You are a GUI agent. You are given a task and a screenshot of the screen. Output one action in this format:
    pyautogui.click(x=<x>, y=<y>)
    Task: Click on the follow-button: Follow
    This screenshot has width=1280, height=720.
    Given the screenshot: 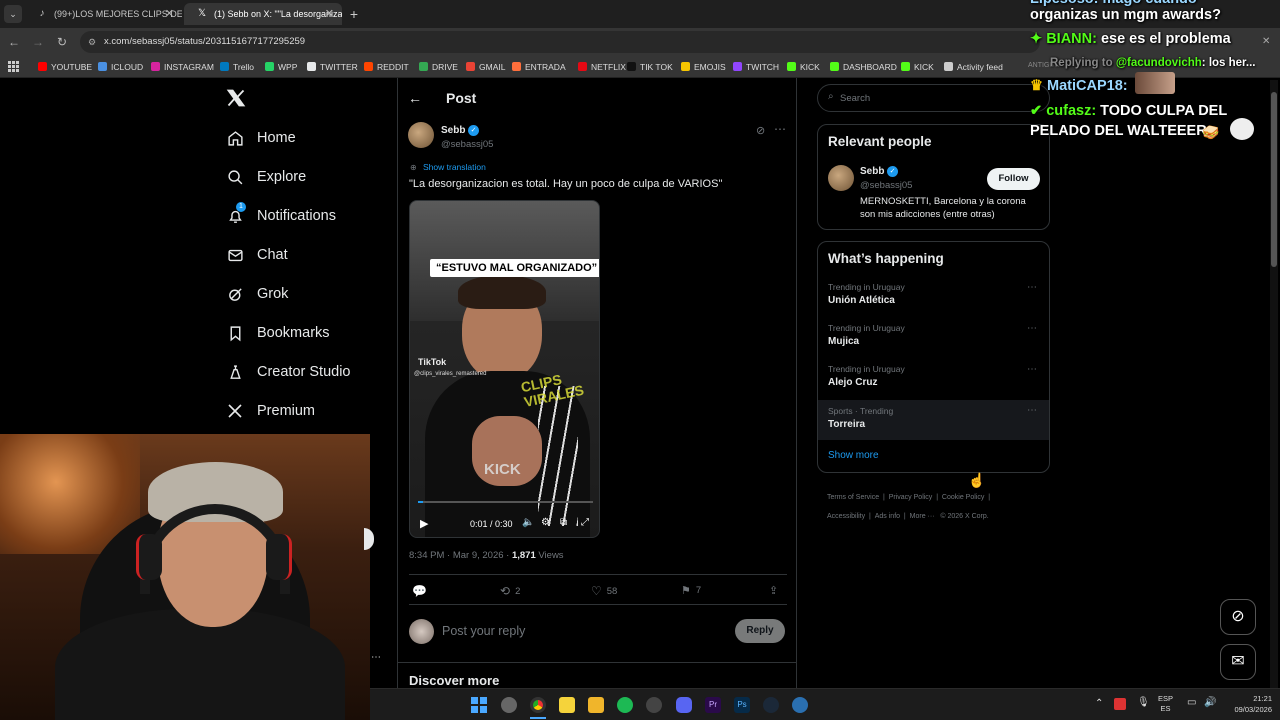 What is the action you would take?
    pyautogui.click(x=1013, y=179)
    